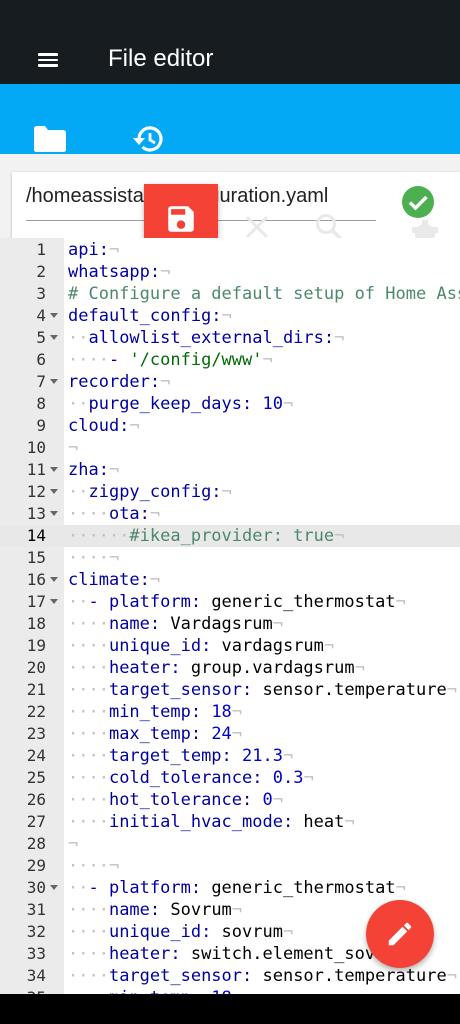 This screenshot has height=1024, width=460. I want to click on code-text: ····target_temp: 21.3¬, so click(181, 756).